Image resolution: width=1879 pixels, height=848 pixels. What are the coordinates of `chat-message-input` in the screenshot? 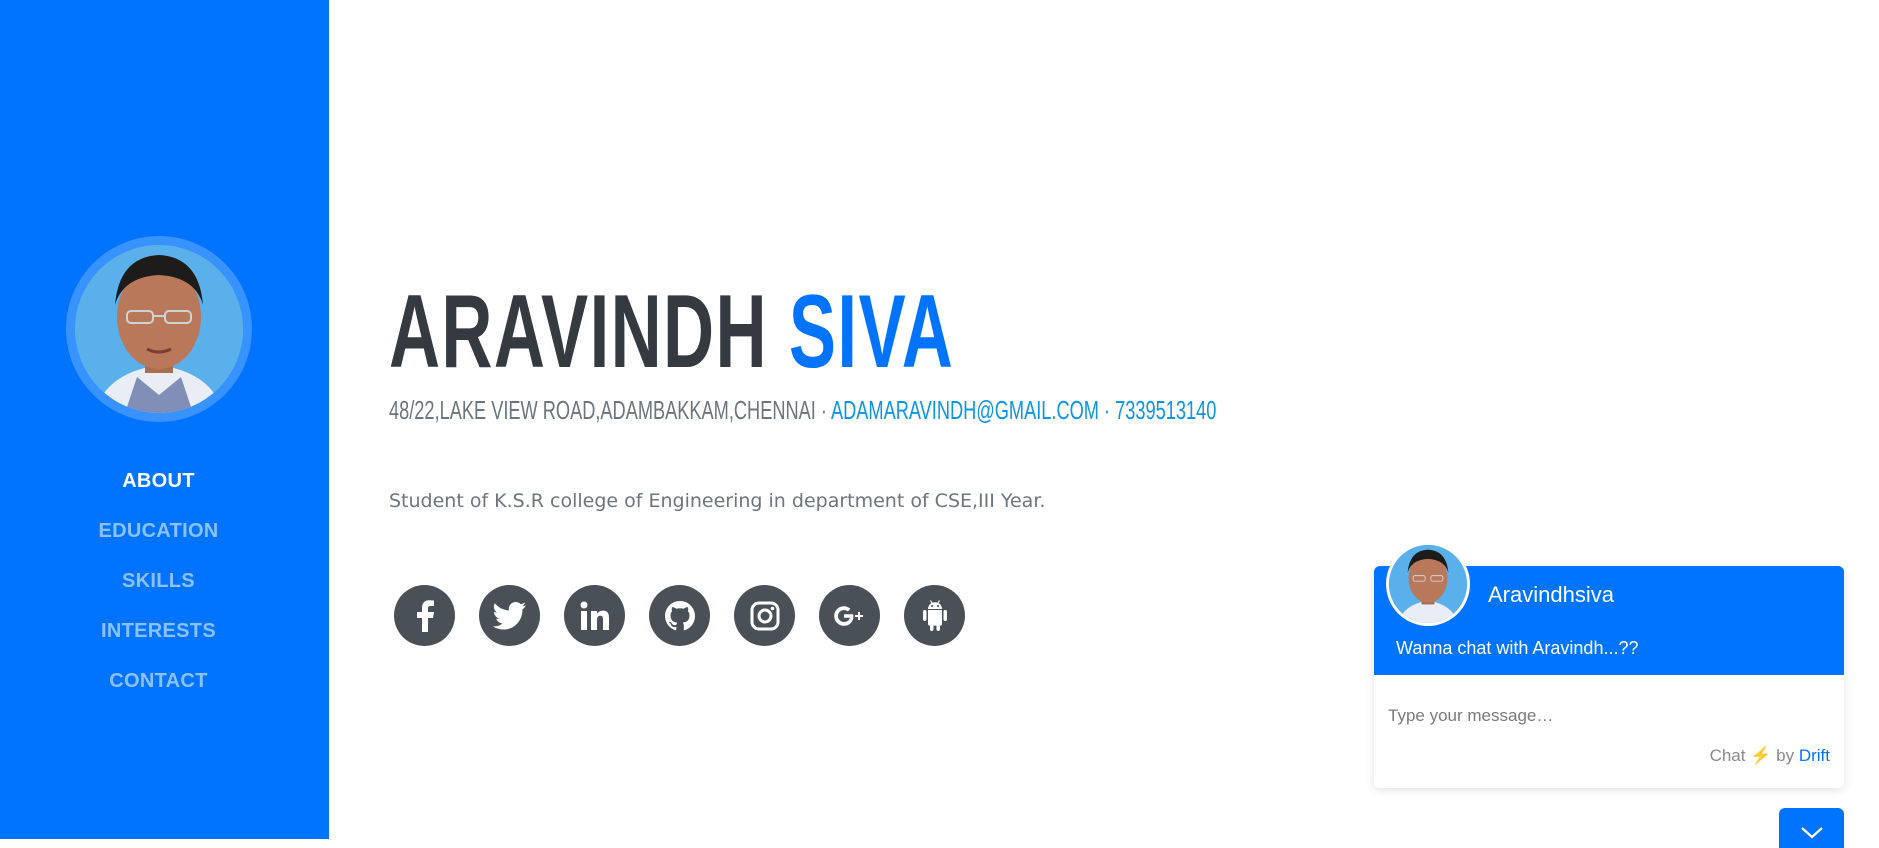 It's located at (1608, 716).